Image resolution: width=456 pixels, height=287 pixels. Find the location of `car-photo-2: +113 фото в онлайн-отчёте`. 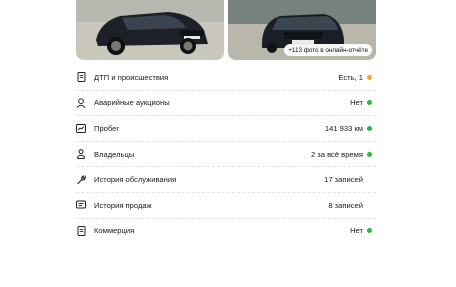

car-photo-2: +113 фото в онлайн-отчёте is located at coordinates (302, 30).